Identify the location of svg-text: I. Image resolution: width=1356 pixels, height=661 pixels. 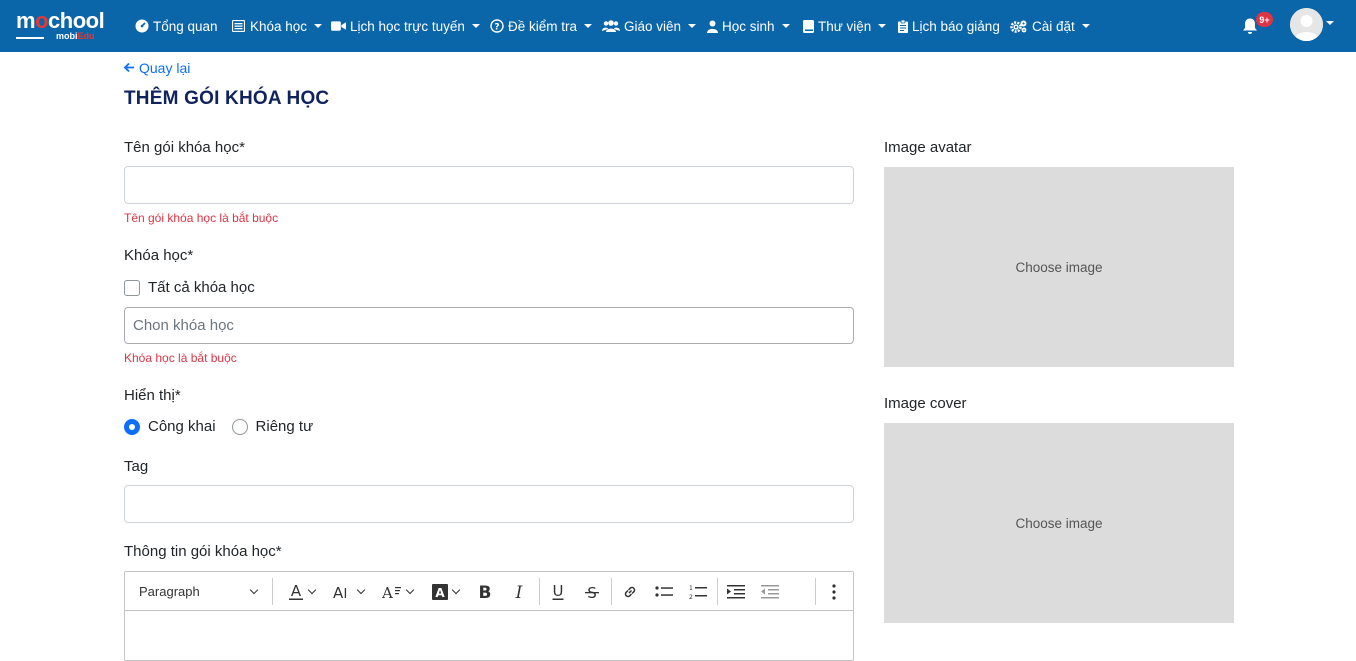
(345, 593).